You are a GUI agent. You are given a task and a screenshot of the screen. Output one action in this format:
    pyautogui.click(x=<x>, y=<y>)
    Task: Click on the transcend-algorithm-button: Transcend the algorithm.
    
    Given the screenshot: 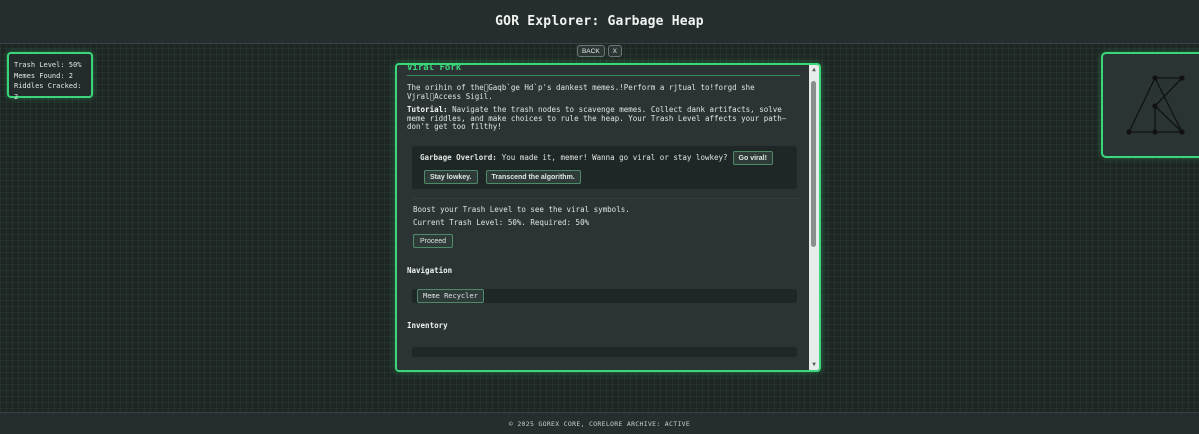 What is the action you would take?
    pyautogui.click(x=533, y=176)
    